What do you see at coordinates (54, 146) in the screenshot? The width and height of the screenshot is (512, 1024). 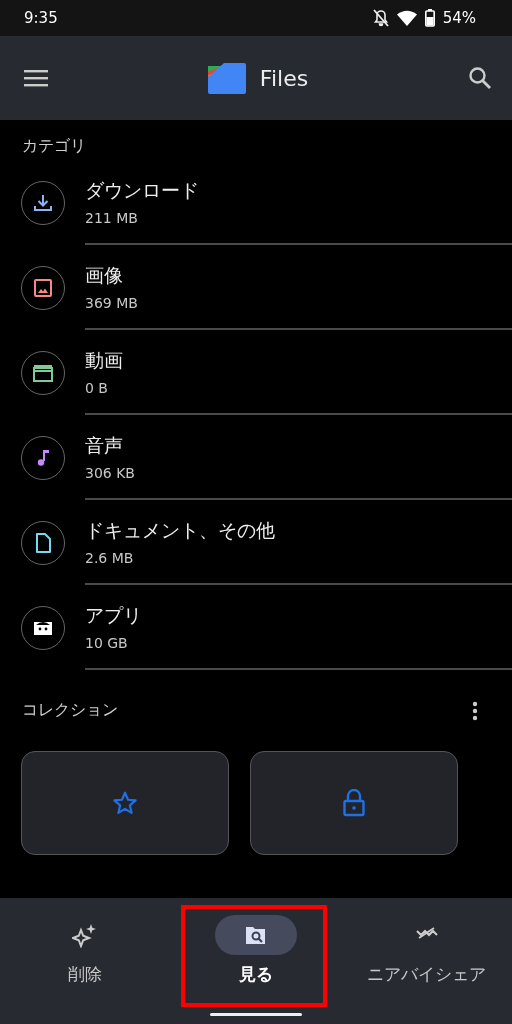 I see `section-heading: カテゴリ` at bounding box center [54, 146].